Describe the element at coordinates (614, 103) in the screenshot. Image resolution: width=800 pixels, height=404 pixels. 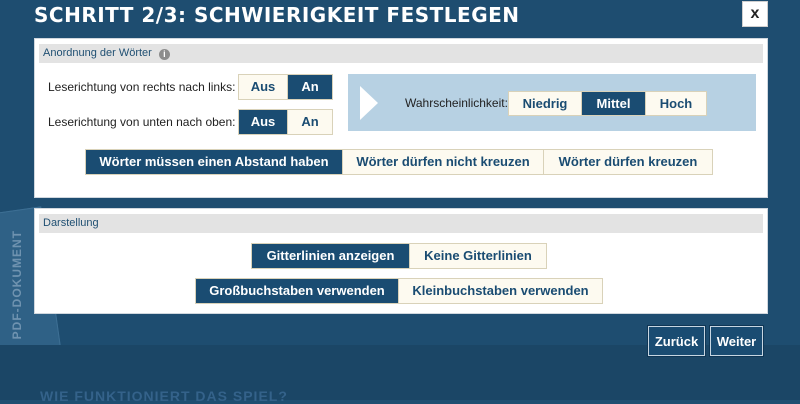
I see `probability-option-medium: Mittel` at that location.